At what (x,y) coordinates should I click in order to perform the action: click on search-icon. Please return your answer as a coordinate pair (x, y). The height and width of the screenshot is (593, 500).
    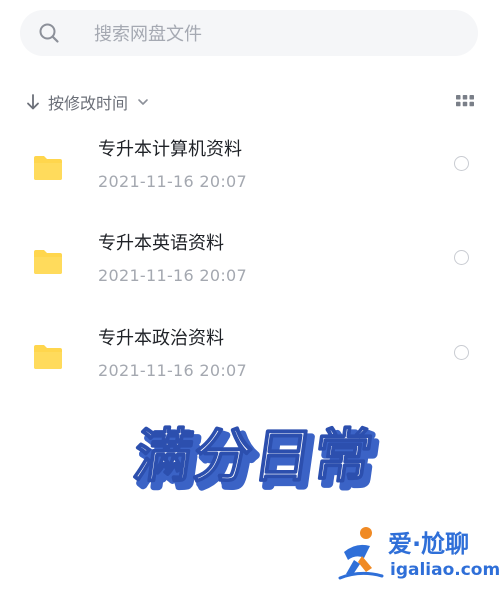
    Looking at the image, I should click on (49, 33).